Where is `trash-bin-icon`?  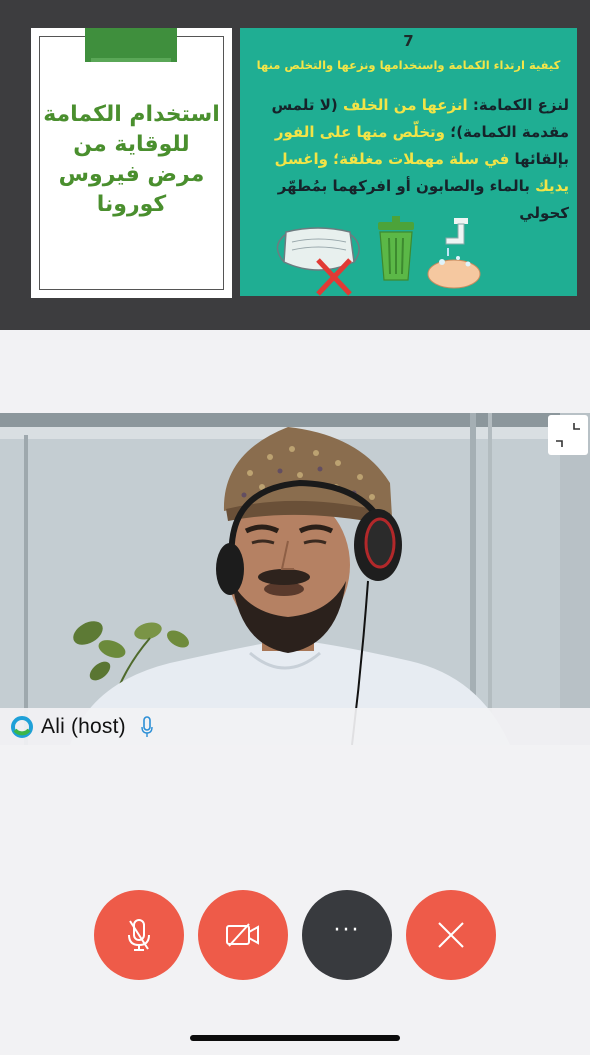
trash-bin-icon is located at coordinates (396, 248).